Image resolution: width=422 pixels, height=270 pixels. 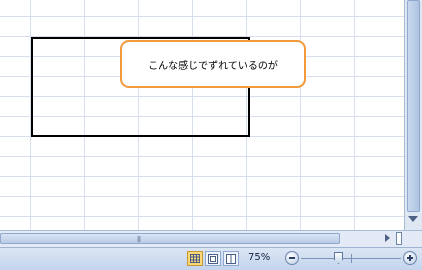 I want to click on normal-view-icon, so click(x=195, y=258).